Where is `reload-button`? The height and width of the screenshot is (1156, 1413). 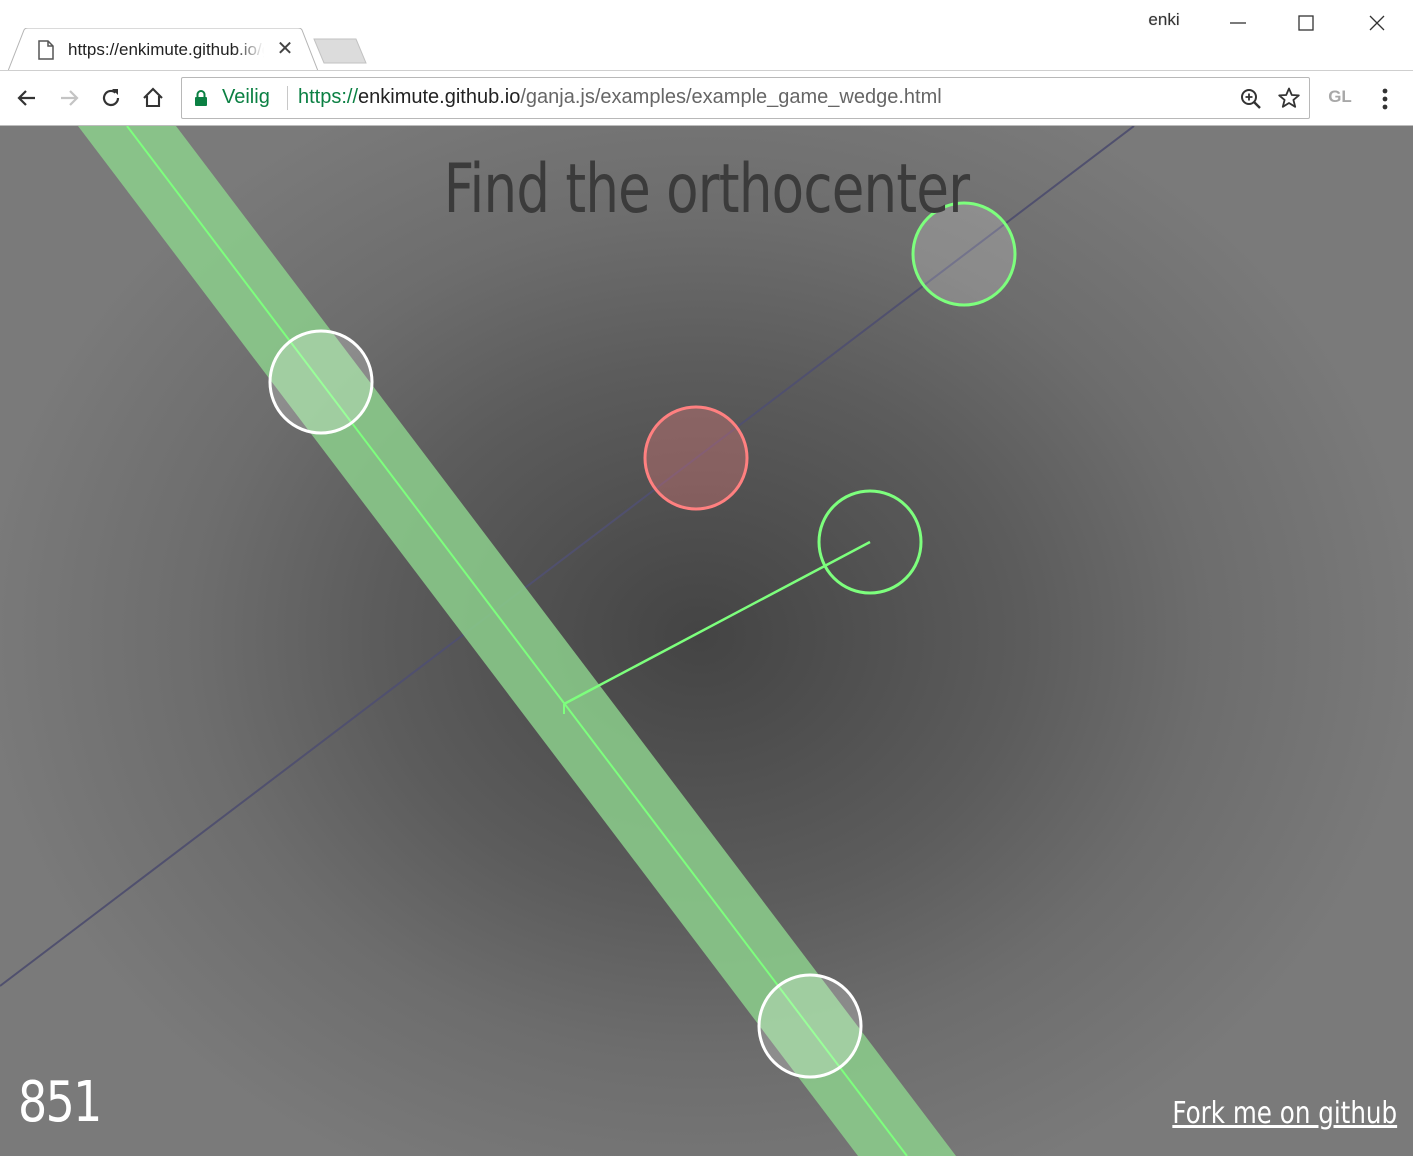
reload-button is located at coordinates (111, 98).